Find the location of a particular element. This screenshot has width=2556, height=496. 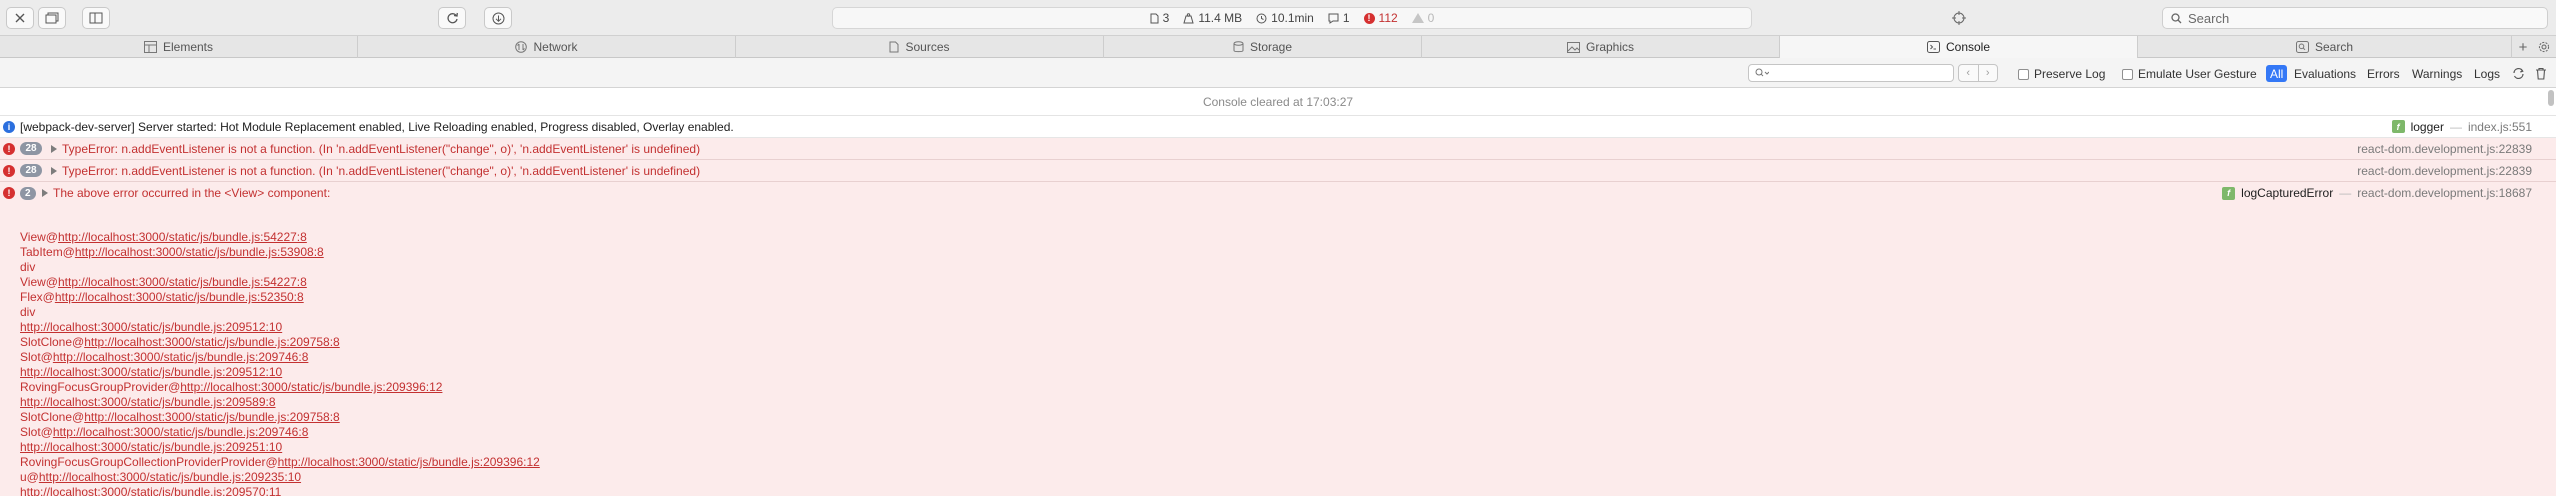

elements-icon is located at coordinates (150, 47).